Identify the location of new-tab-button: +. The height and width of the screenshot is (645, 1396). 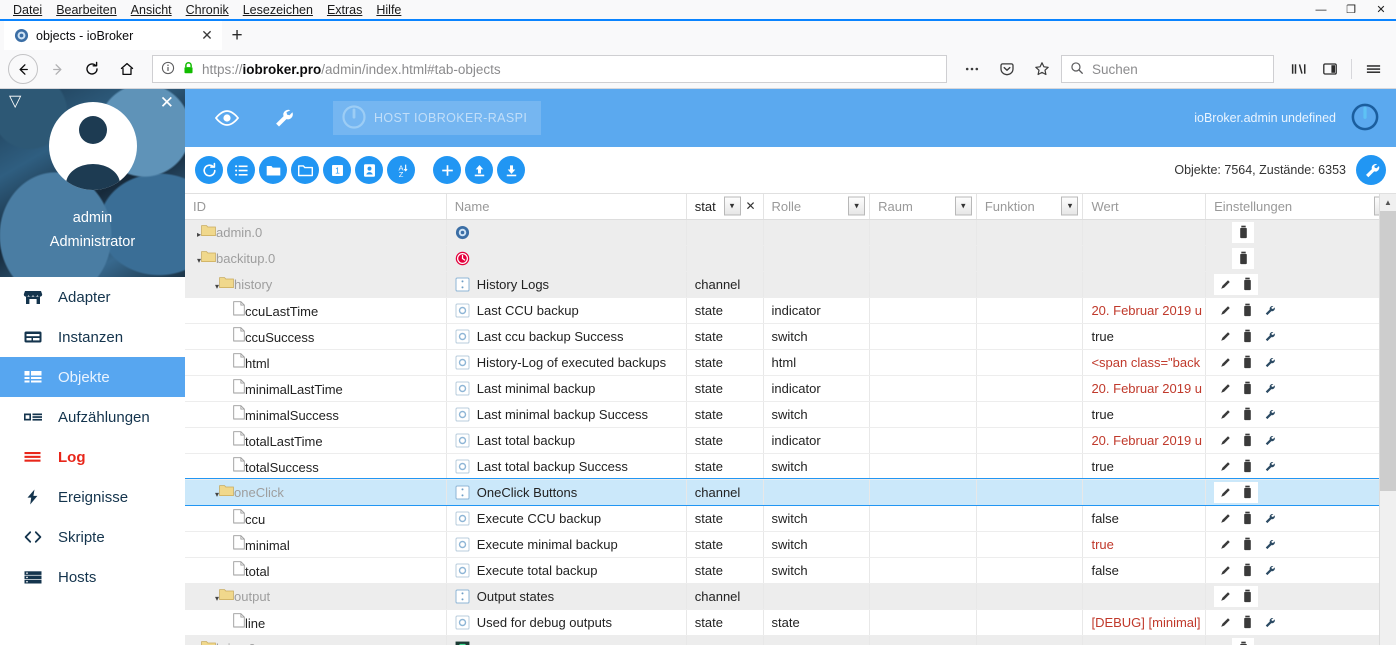
(237, 35).